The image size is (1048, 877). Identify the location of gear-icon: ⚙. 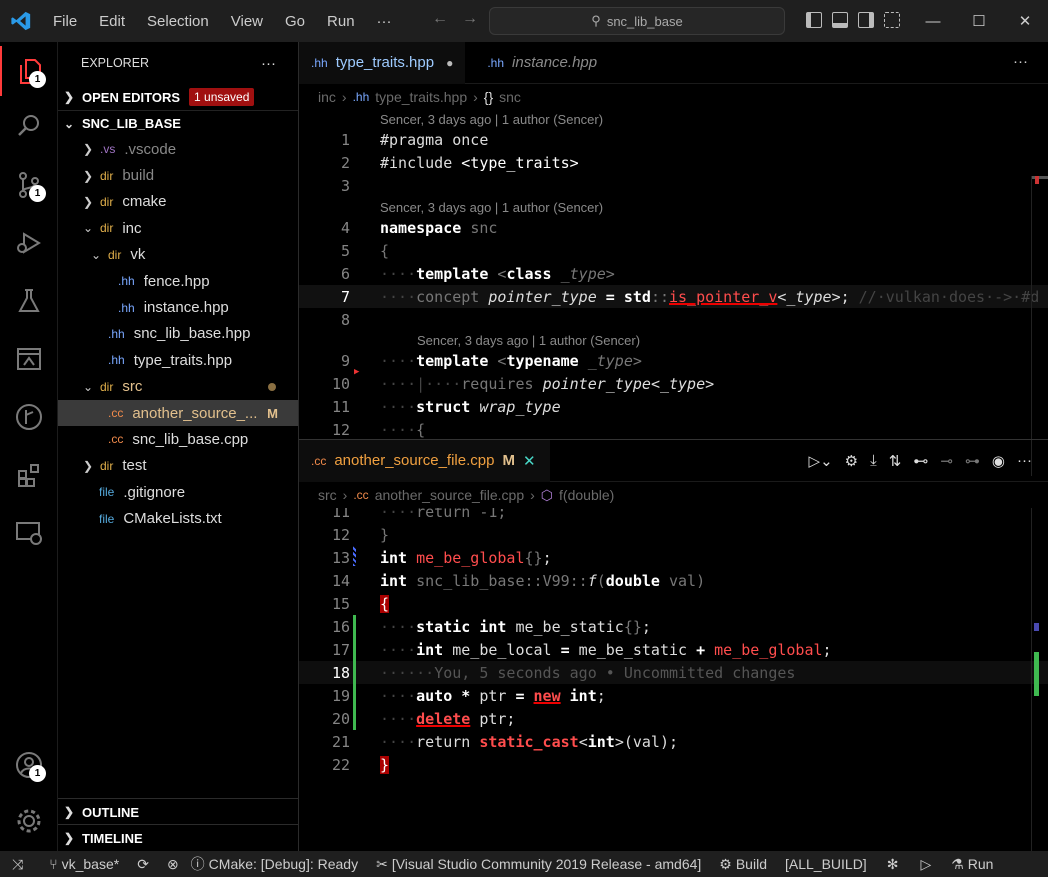
(851, 461).